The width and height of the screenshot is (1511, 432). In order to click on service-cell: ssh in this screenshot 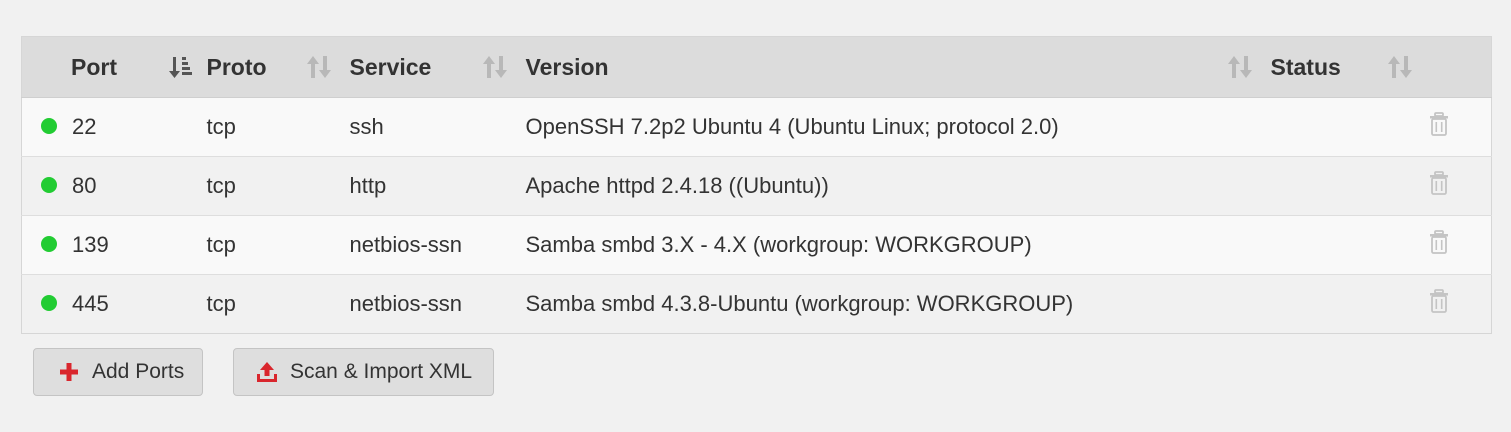, I will do `click(437, 127)`.